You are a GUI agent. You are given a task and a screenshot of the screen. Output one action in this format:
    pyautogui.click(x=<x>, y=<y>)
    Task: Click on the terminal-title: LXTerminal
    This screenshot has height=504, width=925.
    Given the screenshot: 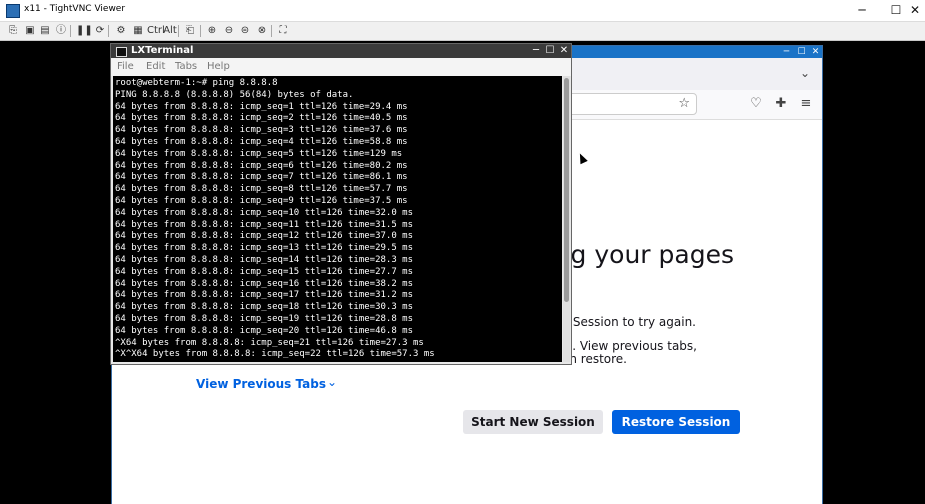 What is the action you would take?
    pyautogui.click(x=162, y=50)
    